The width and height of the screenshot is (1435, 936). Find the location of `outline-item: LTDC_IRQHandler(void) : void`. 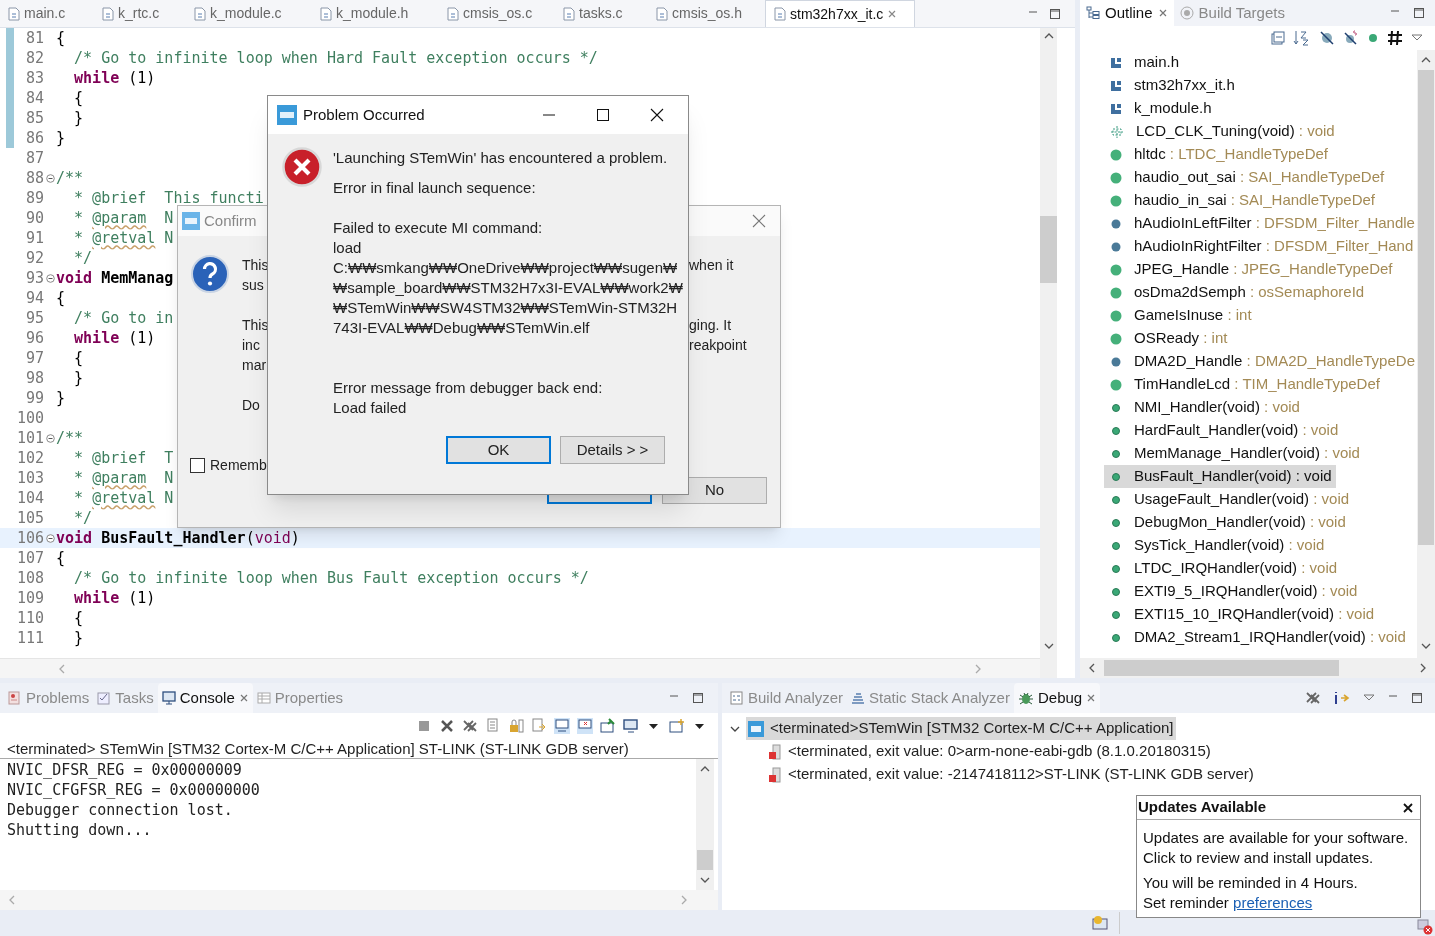

outline-item: LTDC_IRQHandler(void) : void is located at coordinates (1260, 568).